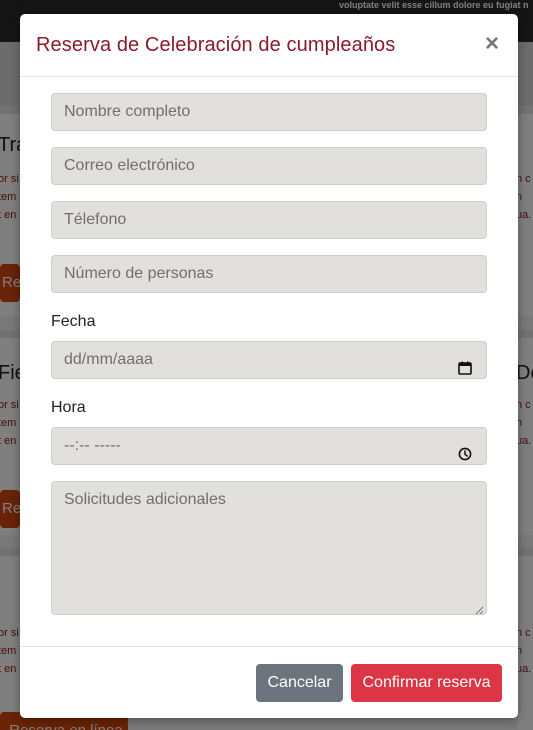 This screenshot has width=533, height=730. What do you see at coordinates (479, 608) in the screenshot?
I see `resize-handle-icon` at bounding box center [479, 608].